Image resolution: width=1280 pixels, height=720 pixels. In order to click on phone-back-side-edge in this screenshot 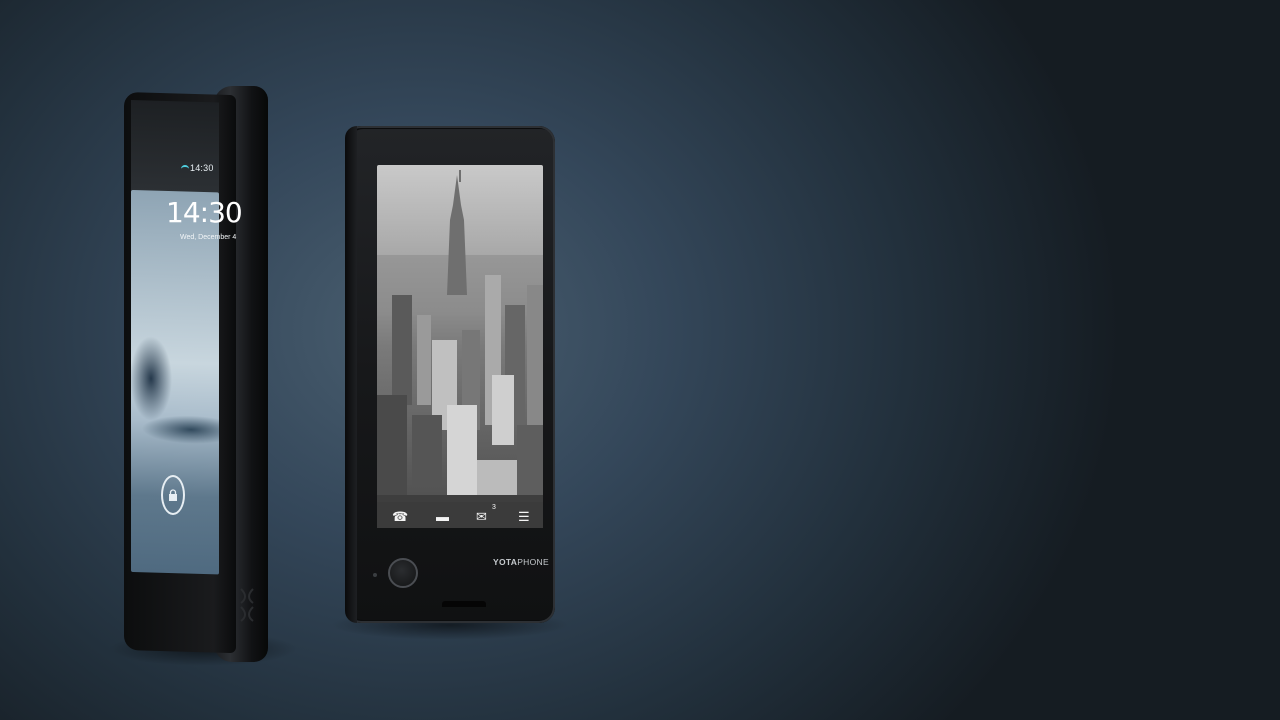, I will do `click(351, 374)`.